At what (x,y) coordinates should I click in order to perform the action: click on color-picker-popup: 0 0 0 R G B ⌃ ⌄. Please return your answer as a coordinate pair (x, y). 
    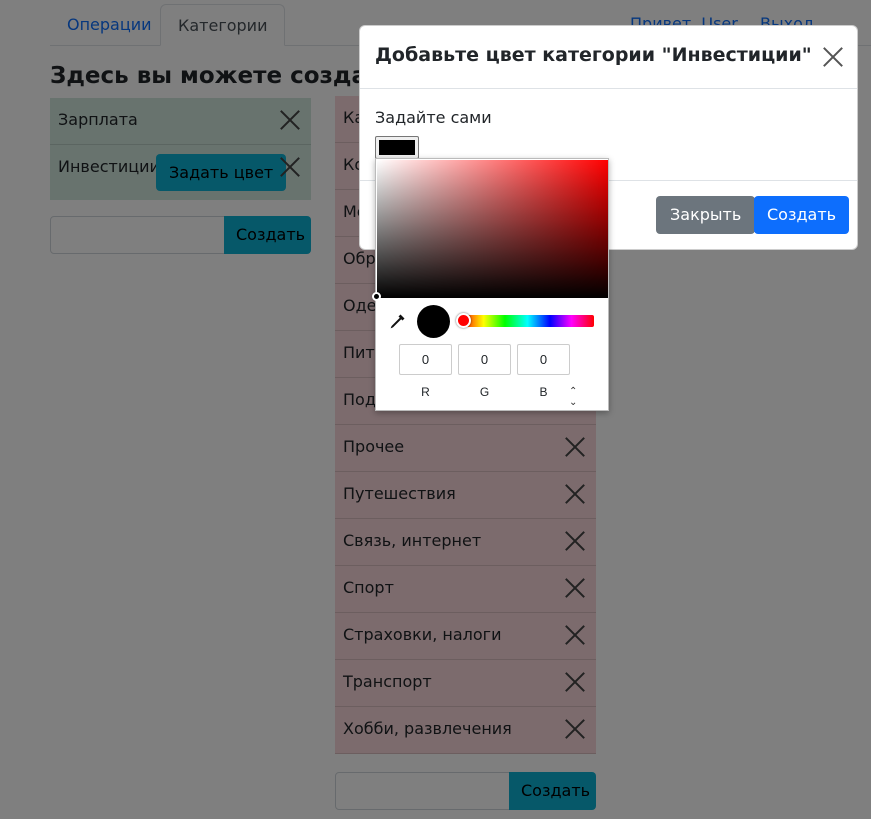
    Looking at the image, I should click on (490, 284).